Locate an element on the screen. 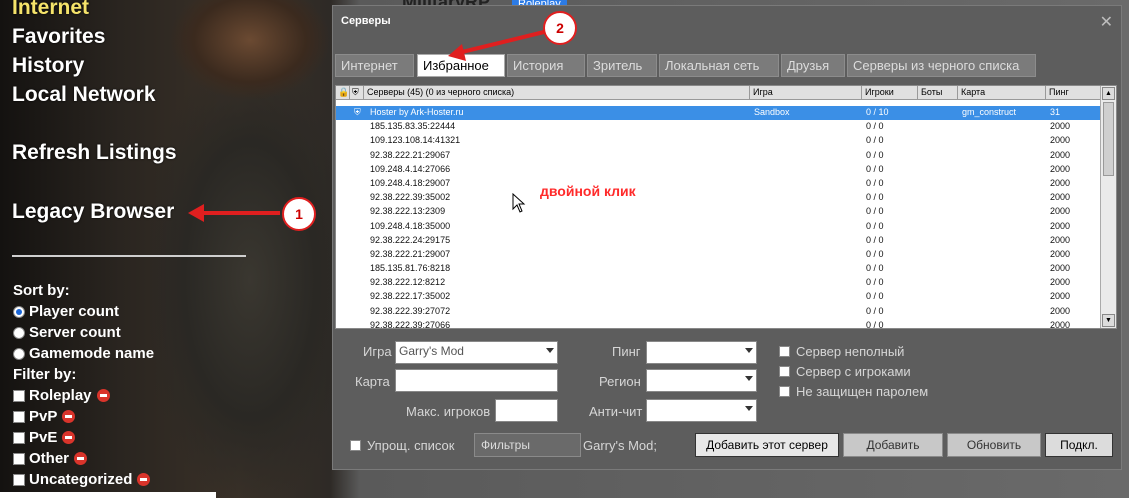  arrow-2-line is located at coordinates (503, 42).